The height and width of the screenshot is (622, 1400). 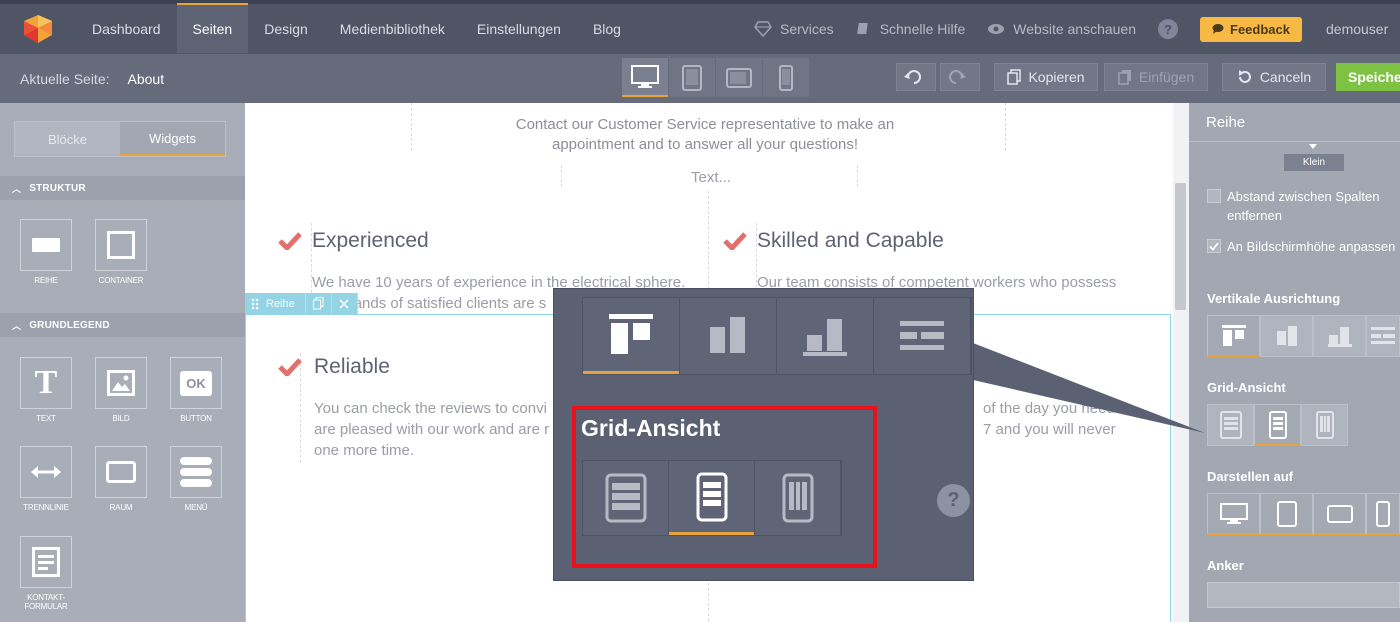 I want to click on zoom-help-icon: ?, so click(x=953, y=500).